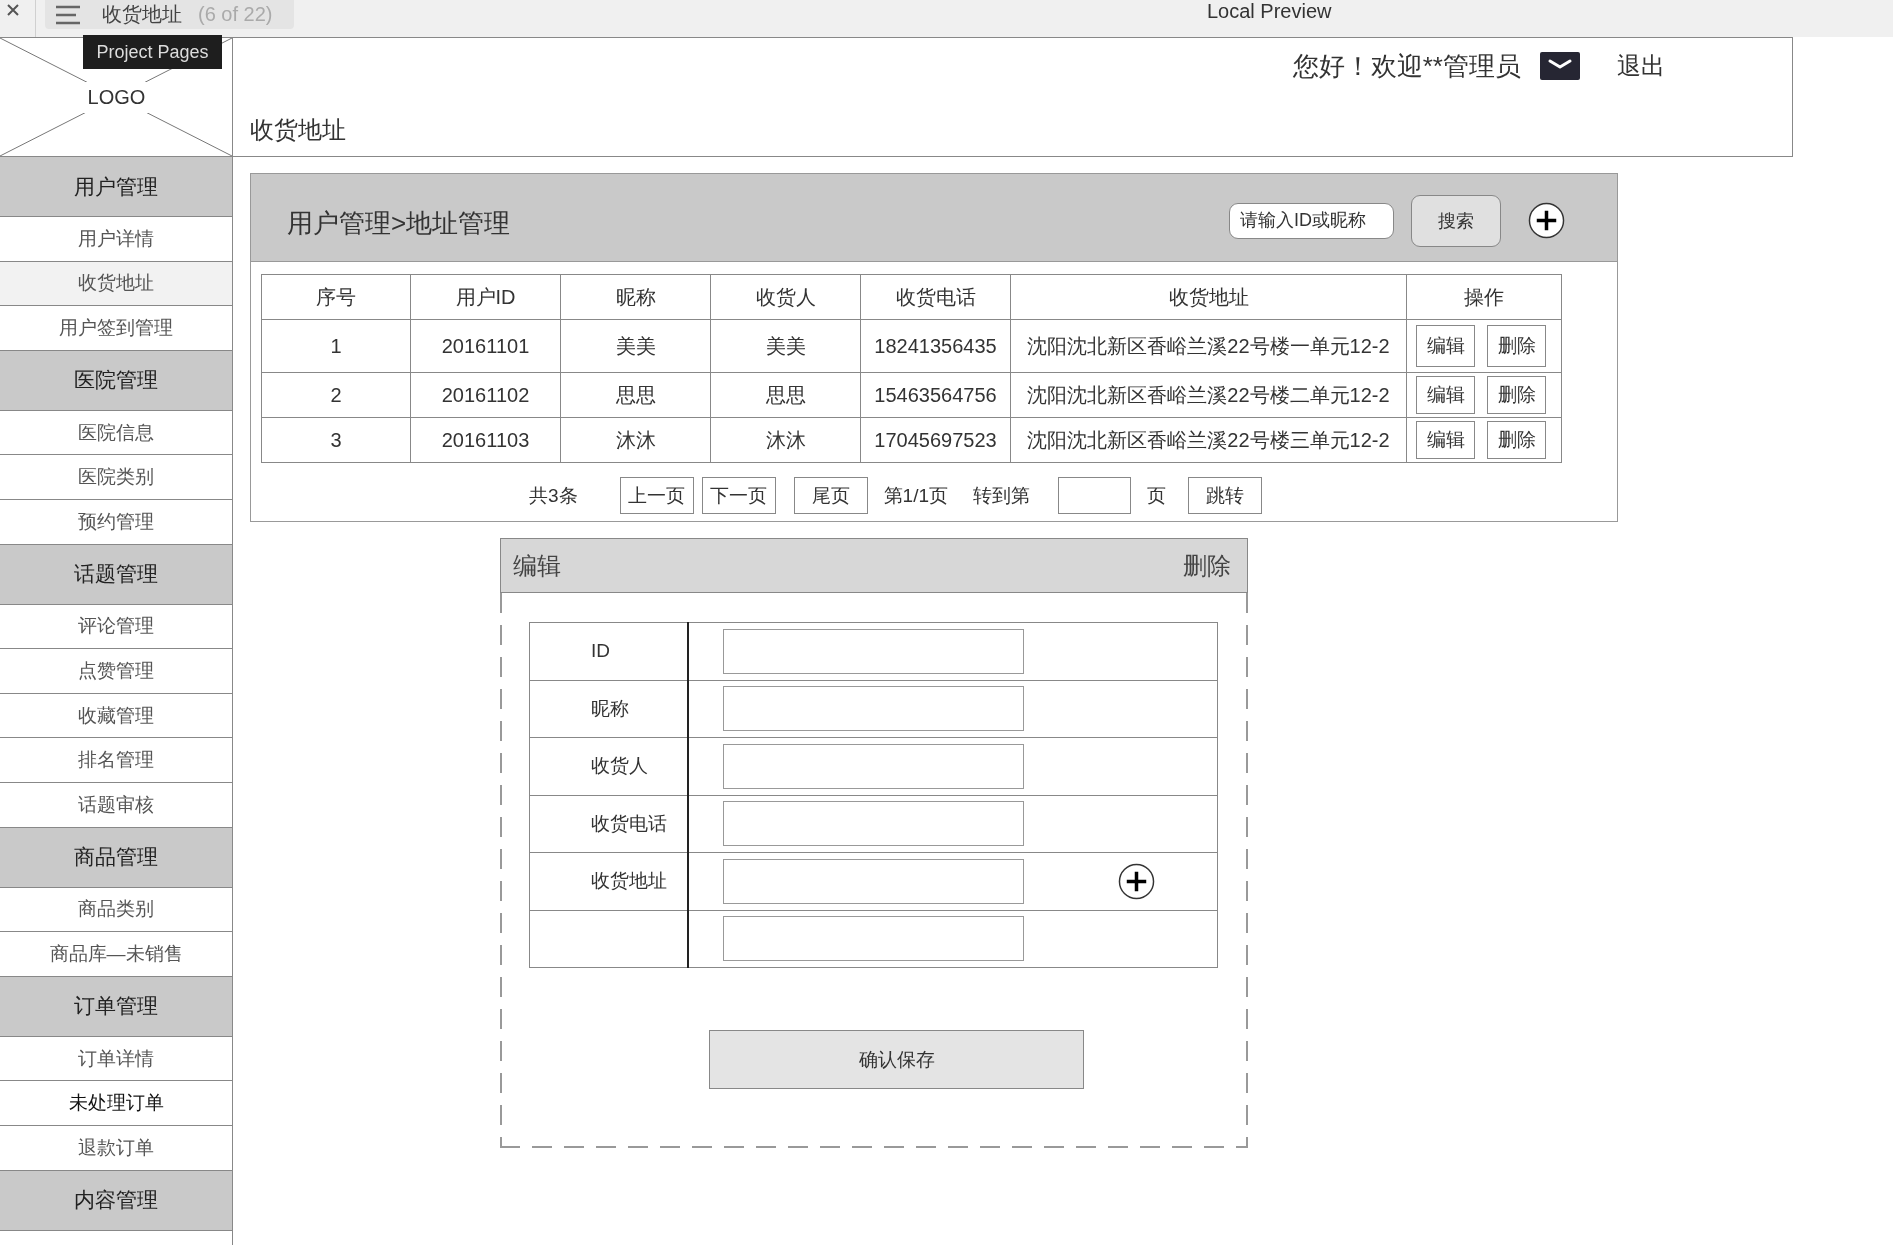 The image size is (1893, 1245). I want to click on page-tab: 收货地址 (6 of 22), so click(169, 14).